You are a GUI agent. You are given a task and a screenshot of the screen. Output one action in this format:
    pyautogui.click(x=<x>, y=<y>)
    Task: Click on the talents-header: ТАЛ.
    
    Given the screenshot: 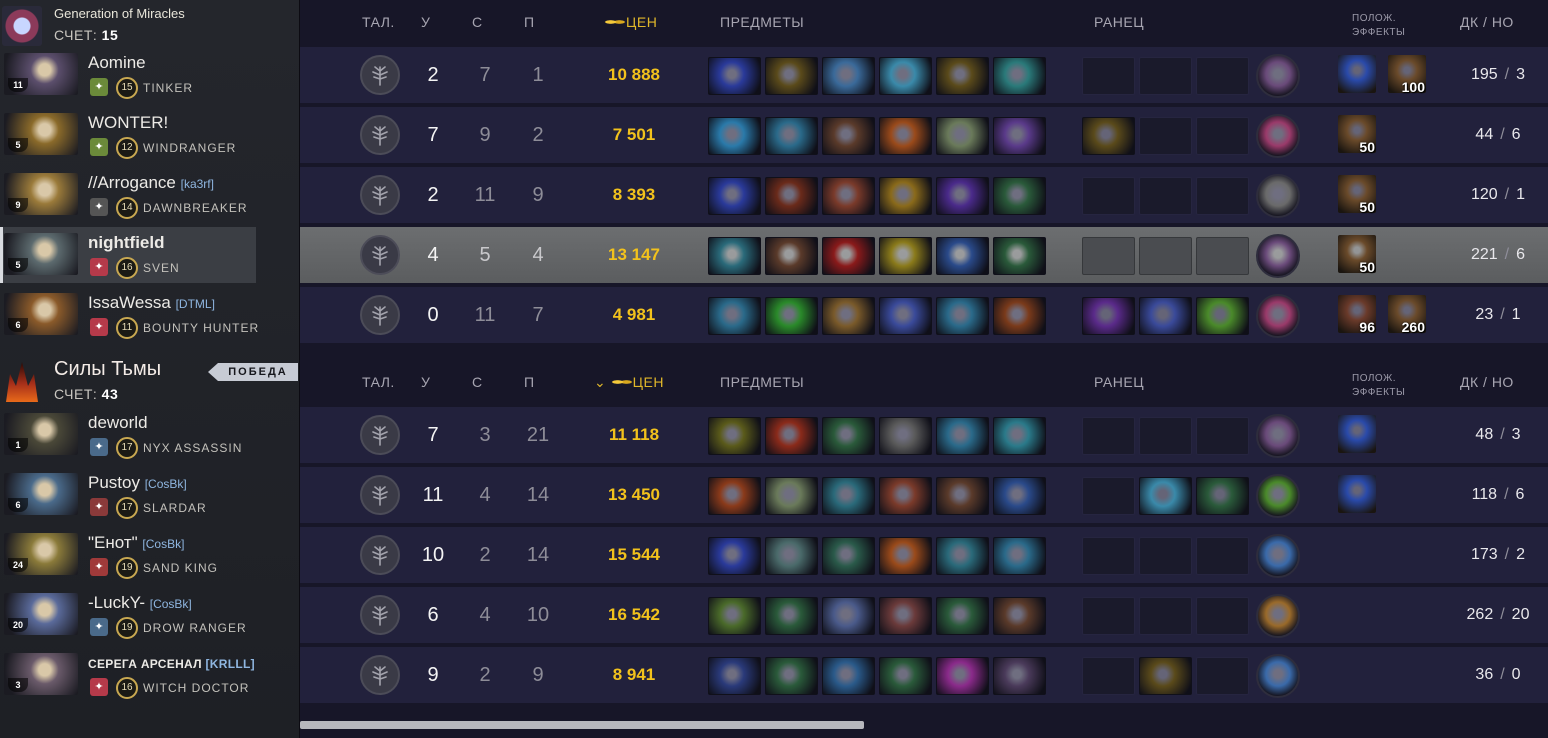 What is the action you would take?
    pyautogui.click(x=378, y=382)
    